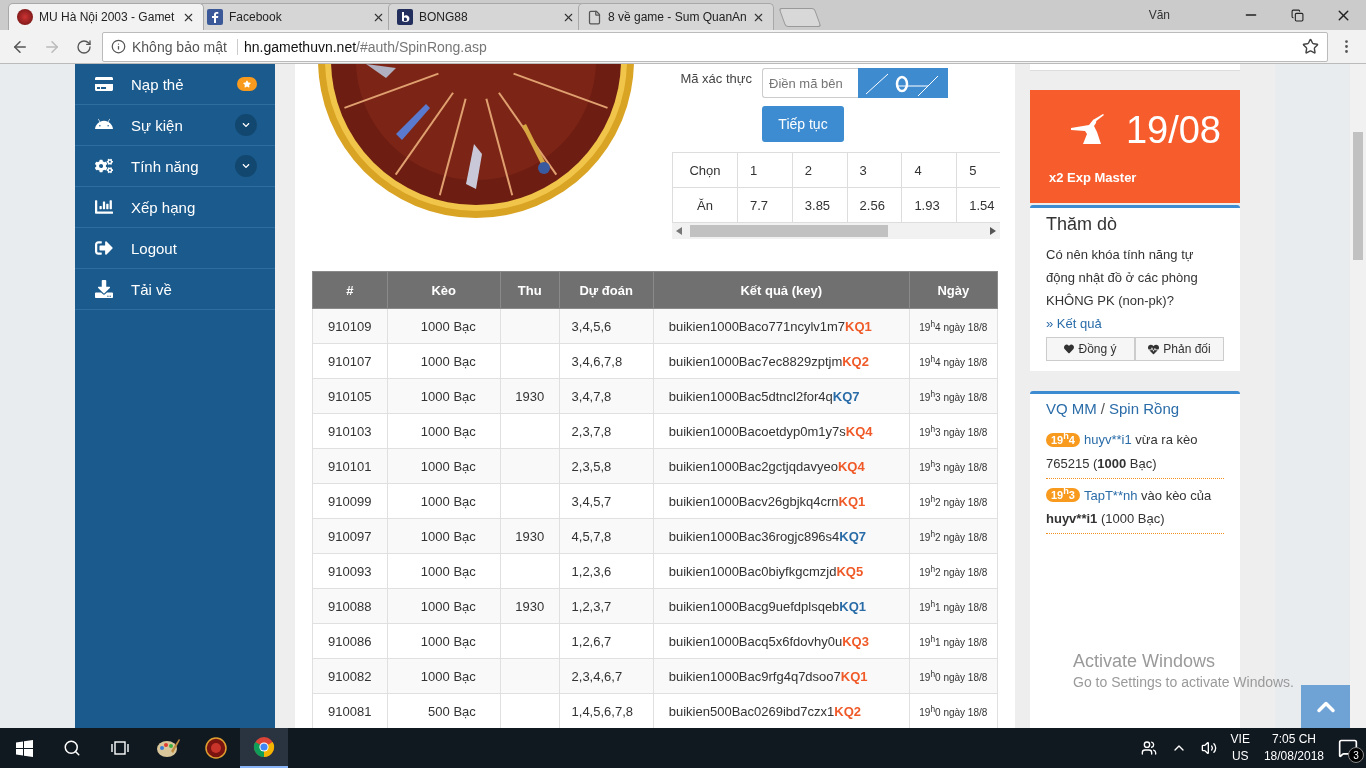 The height and width of the screenshot is (768, 1366). I want to click on task-view-icon, so click(120, 748).